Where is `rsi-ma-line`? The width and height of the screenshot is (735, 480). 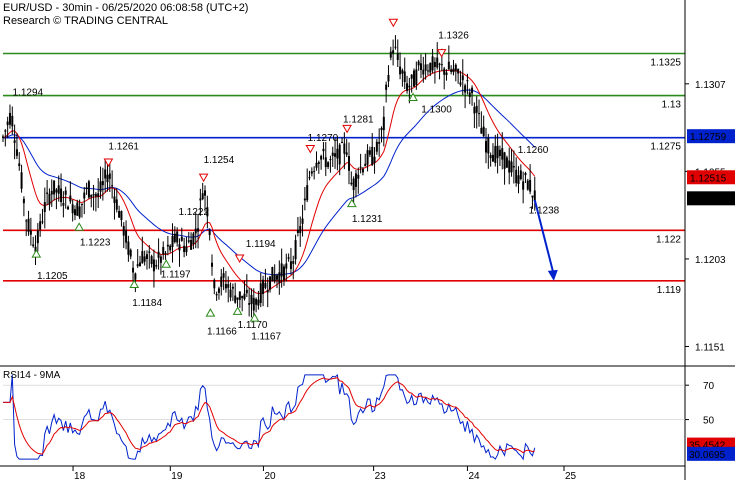
rsi-ma-line is located at coordinates (269, 416).